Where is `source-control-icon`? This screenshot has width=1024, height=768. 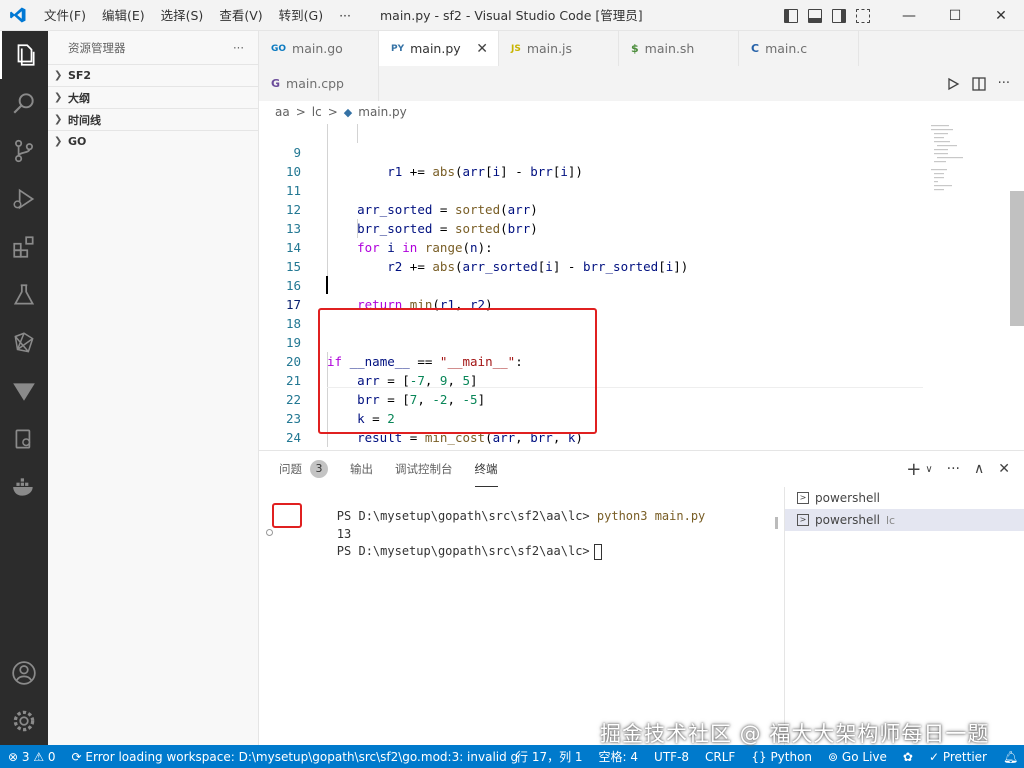 source-control-icon is located at coordinates (24, 151).